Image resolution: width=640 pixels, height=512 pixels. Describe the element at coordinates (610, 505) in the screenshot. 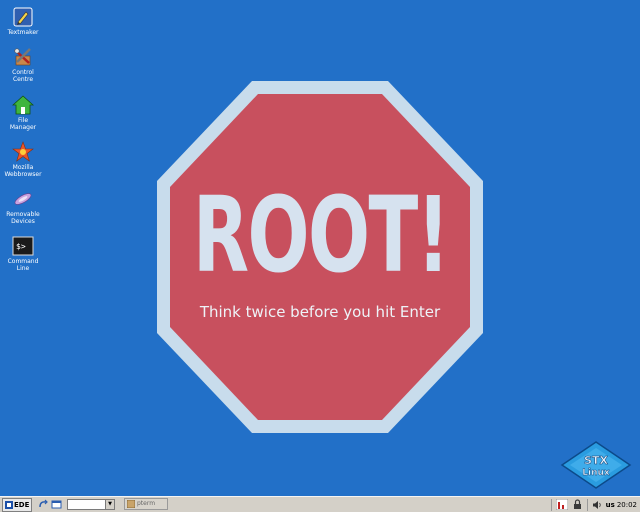

I see `keyboard-layout-indicator: us` at that location.